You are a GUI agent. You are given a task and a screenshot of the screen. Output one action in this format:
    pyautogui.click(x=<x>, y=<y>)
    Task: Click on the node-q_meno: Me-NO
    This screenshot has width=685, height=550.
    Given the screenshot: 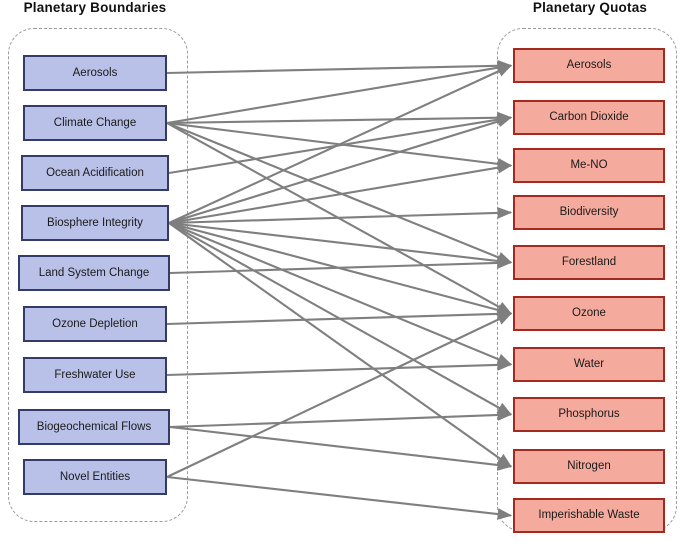 What is the action you would take?
    pyautogui.click(x=589, y=165)
    